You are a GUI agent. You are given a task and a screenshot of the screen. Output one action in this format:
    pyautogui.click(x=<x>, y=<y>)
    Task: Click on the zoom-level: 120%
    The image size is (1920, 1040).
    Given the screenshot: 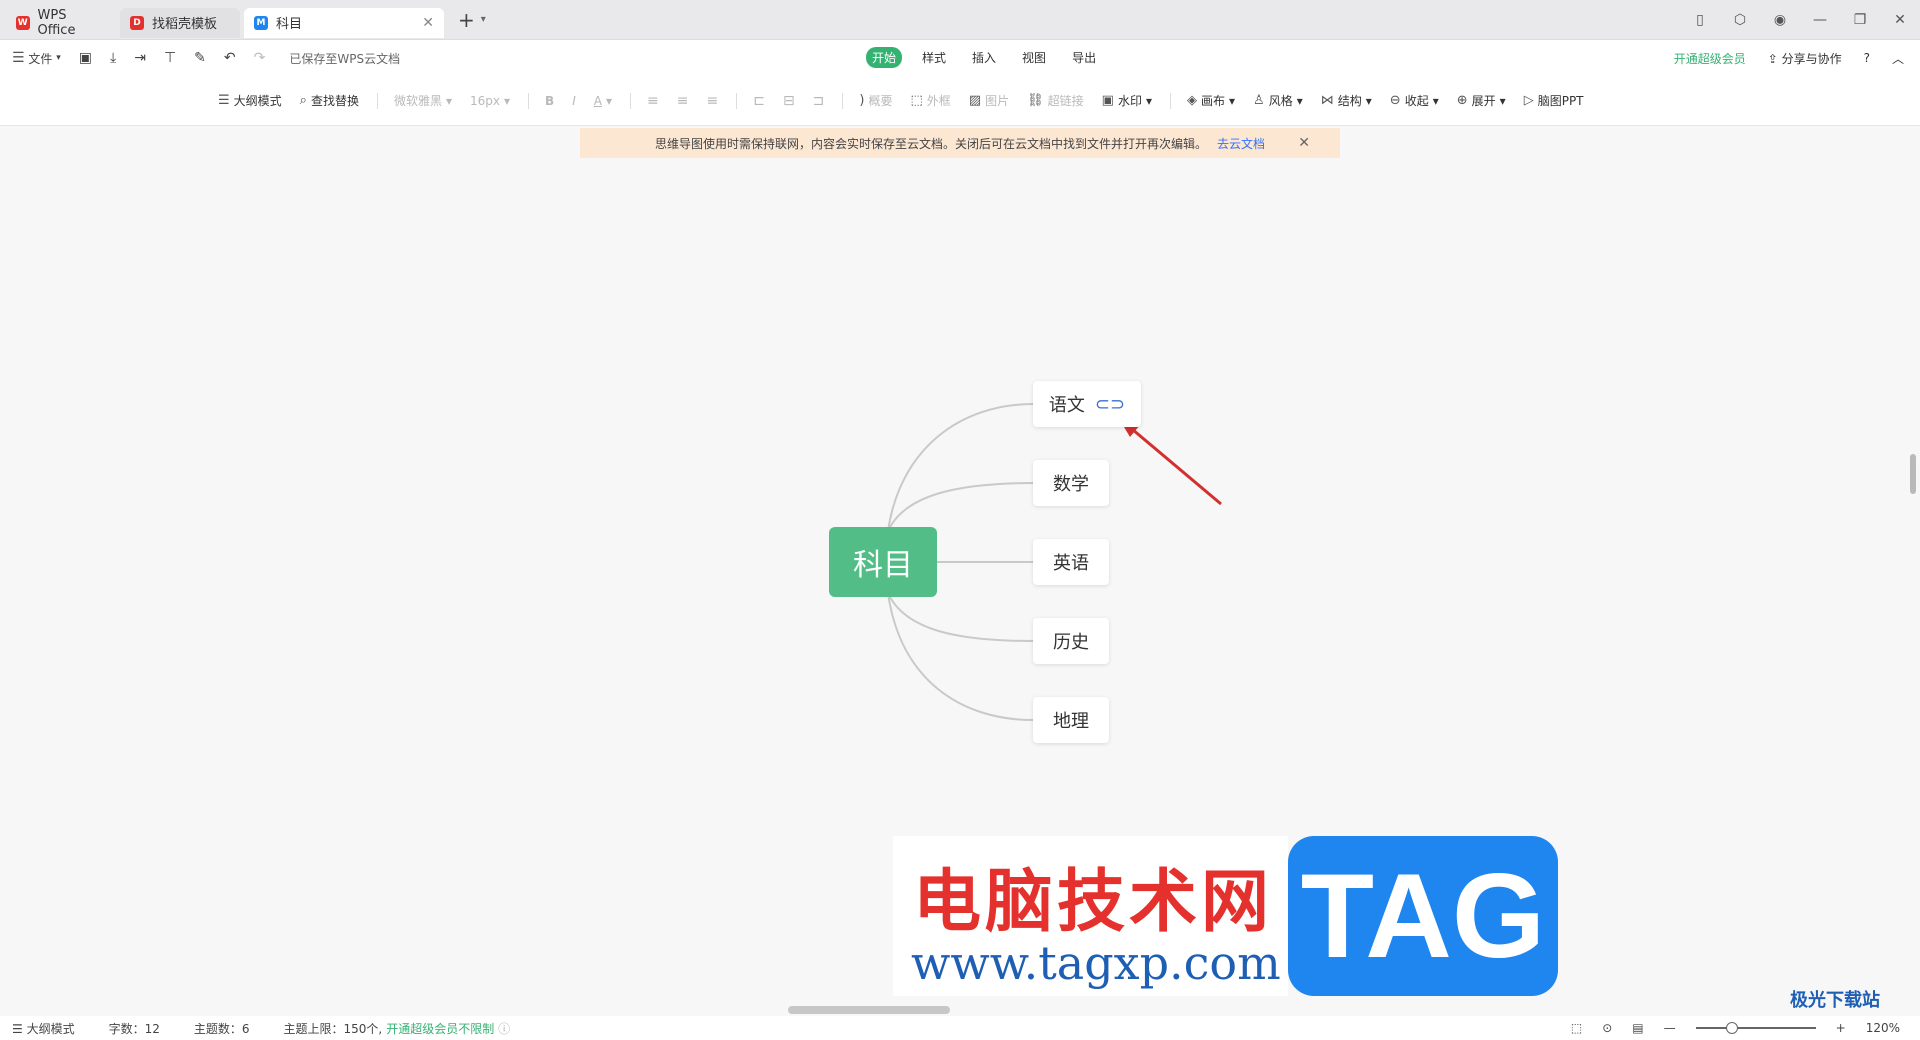 What is the action you would take?
    pyautogui.click(x=1883, y=1028)
    